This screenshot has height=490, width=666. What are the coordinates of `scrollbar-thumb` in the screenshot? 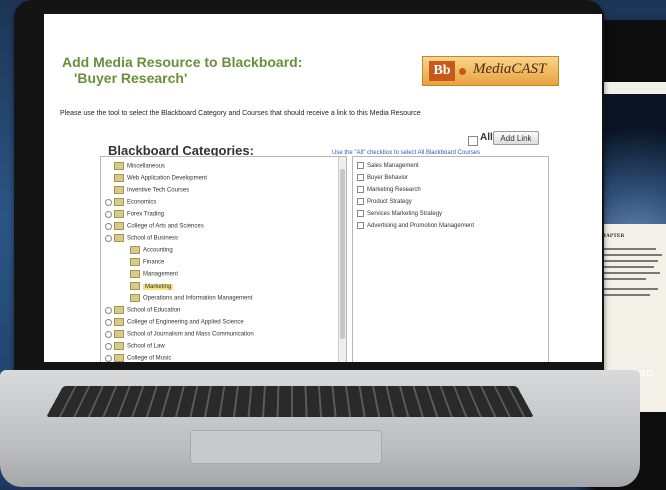 It's located at (342, 254).